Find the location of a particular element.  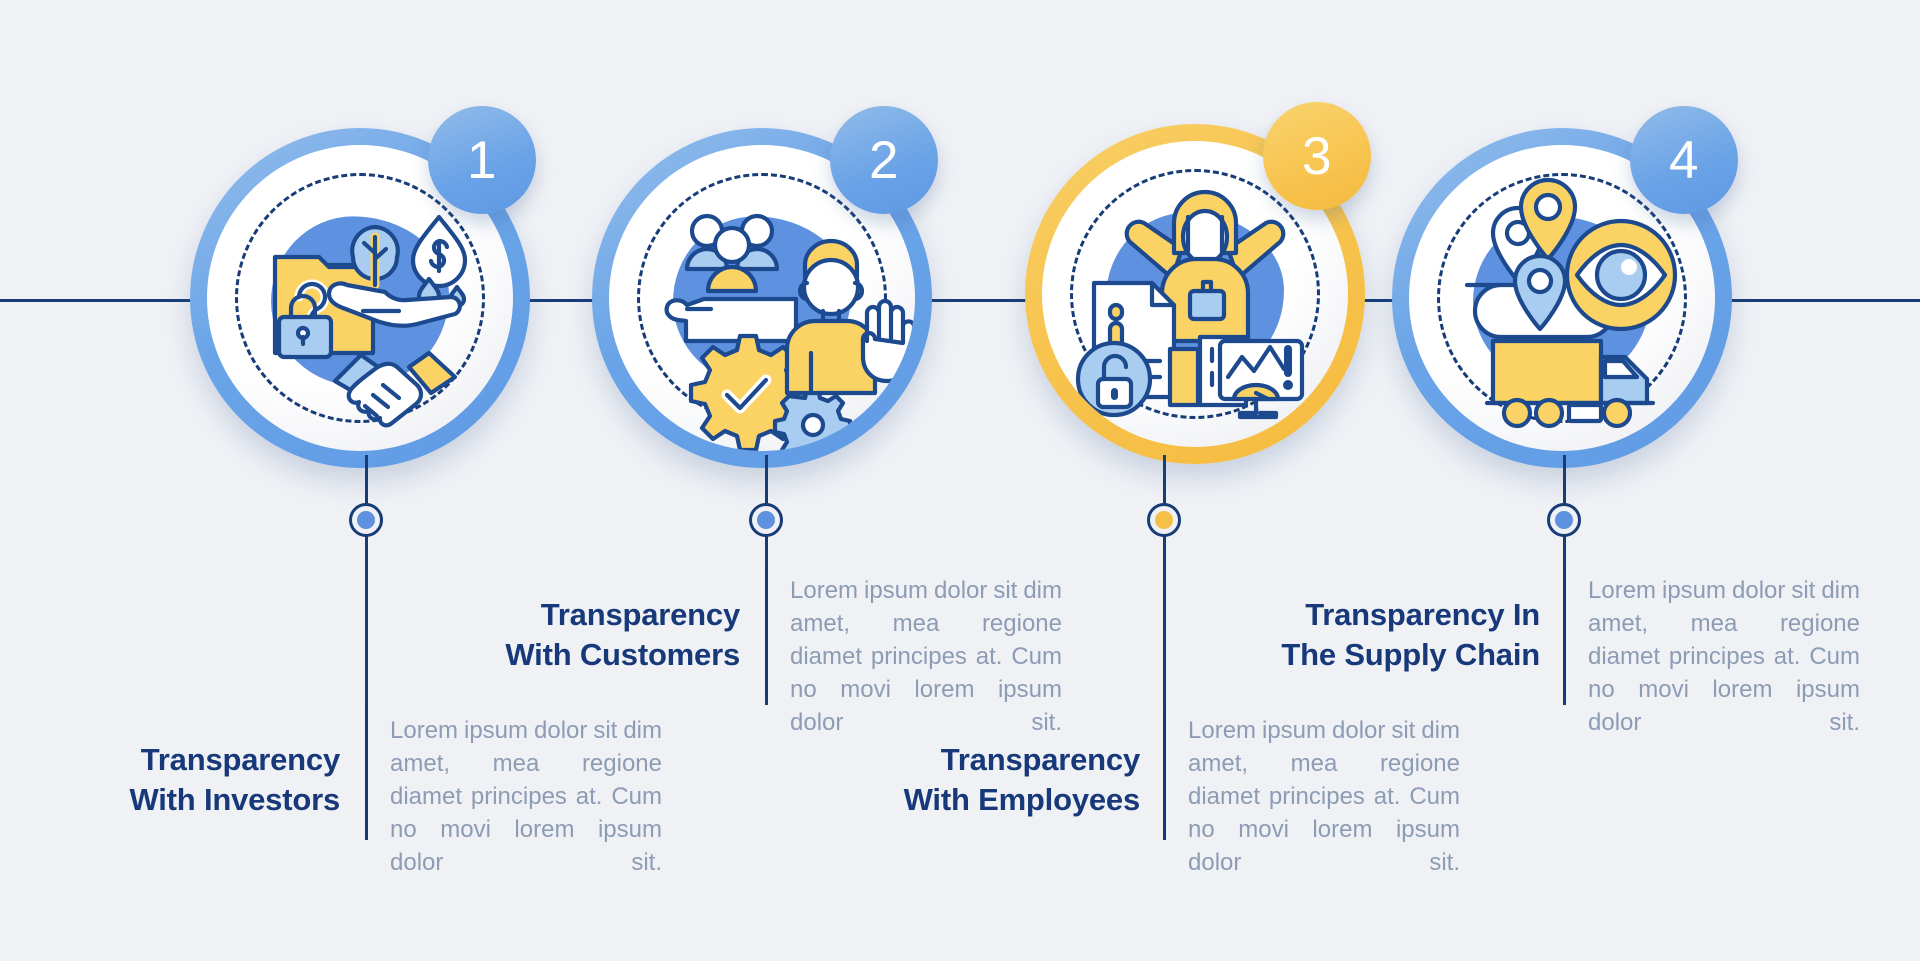

step-title-block-2: Transparency With Customers is located at coordinates (570, 634).